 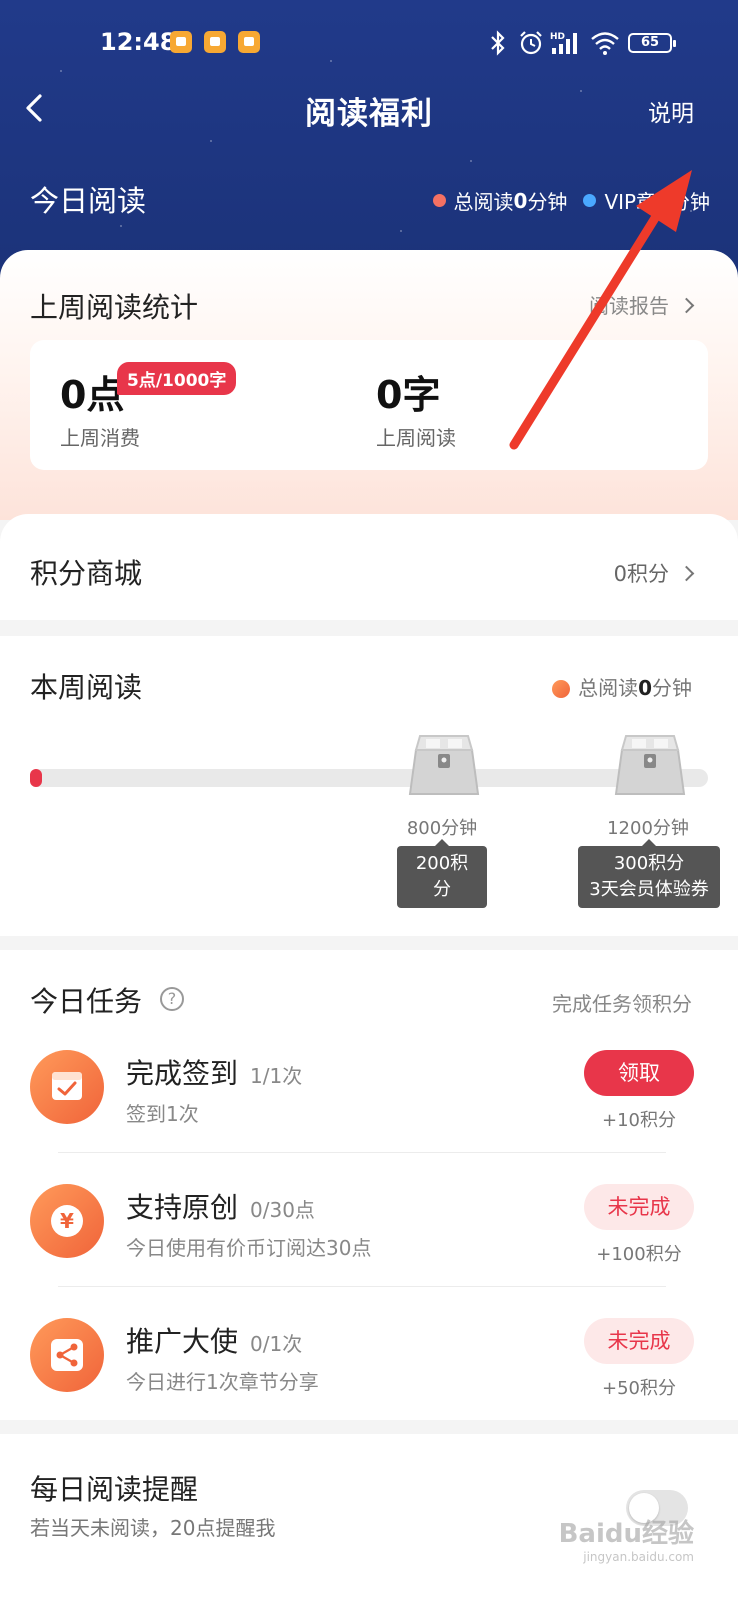 I want to click on wifi-icon, so click(x=605, y=43).